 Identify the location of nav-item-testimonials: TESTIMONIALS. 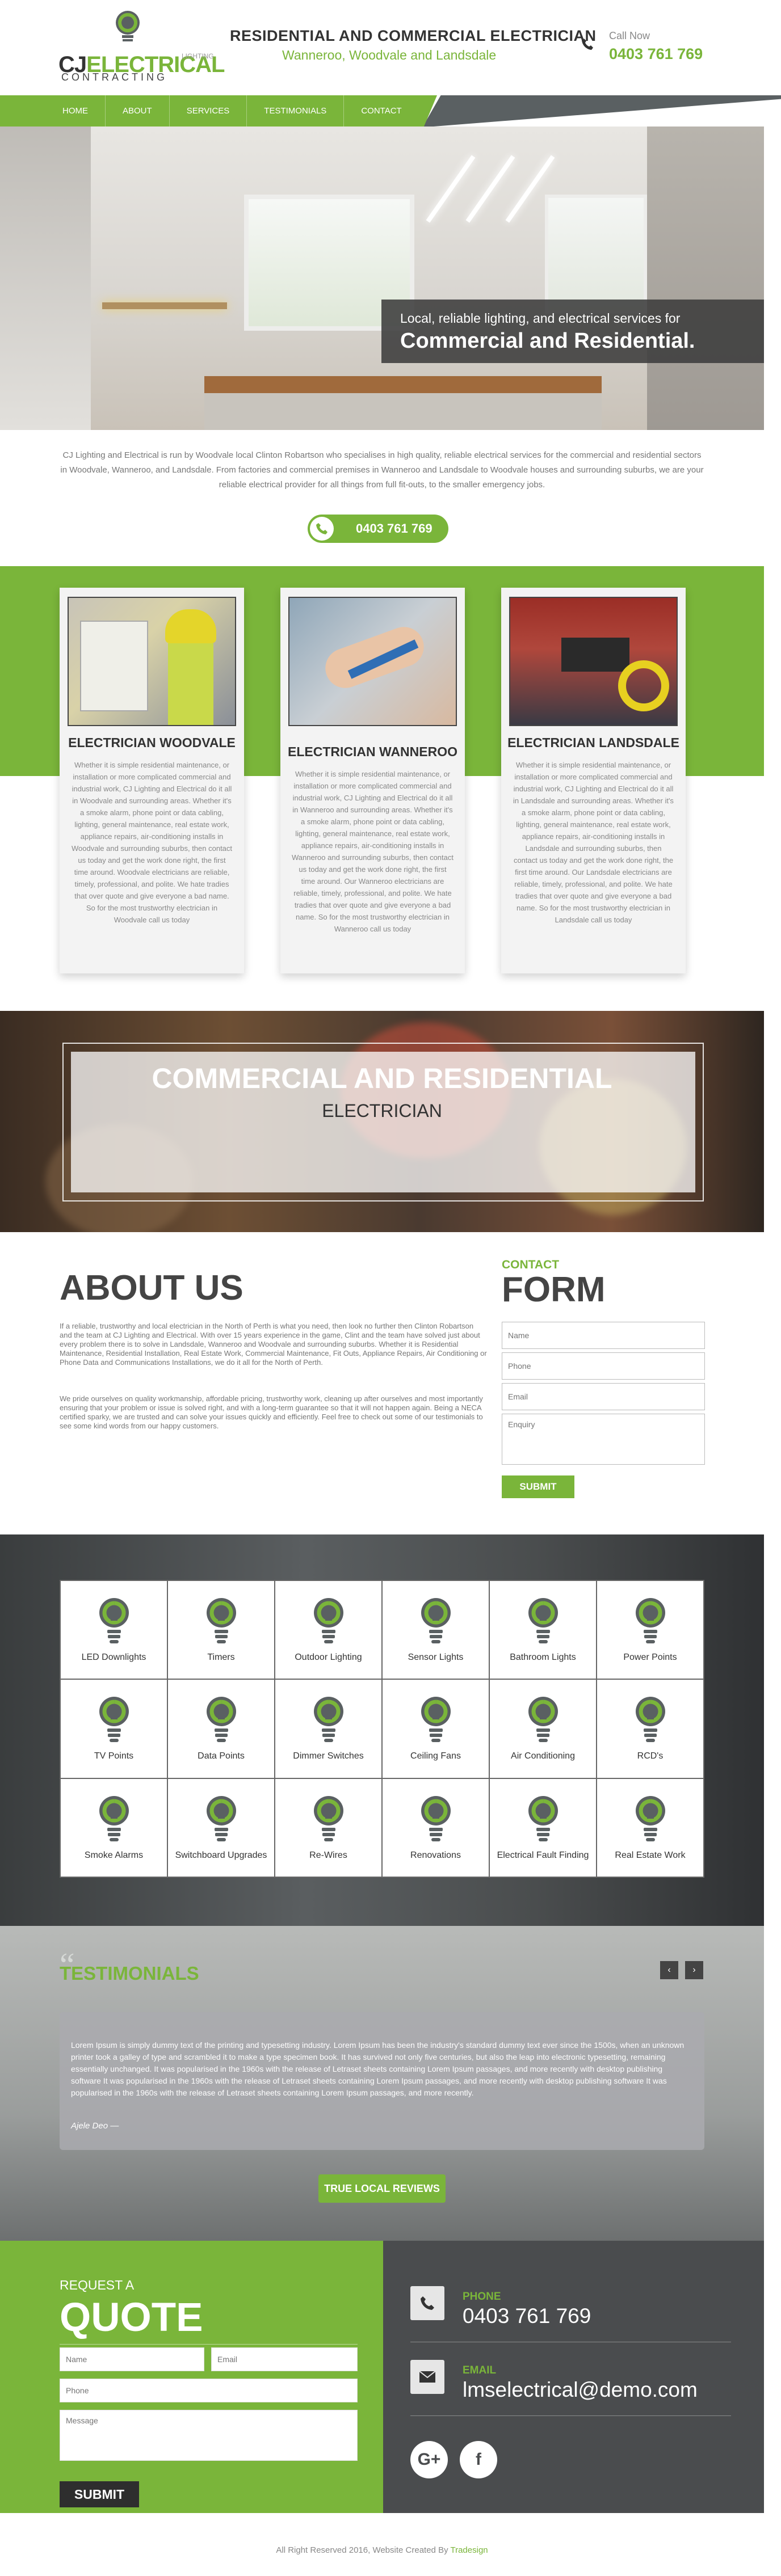
(296, 111).